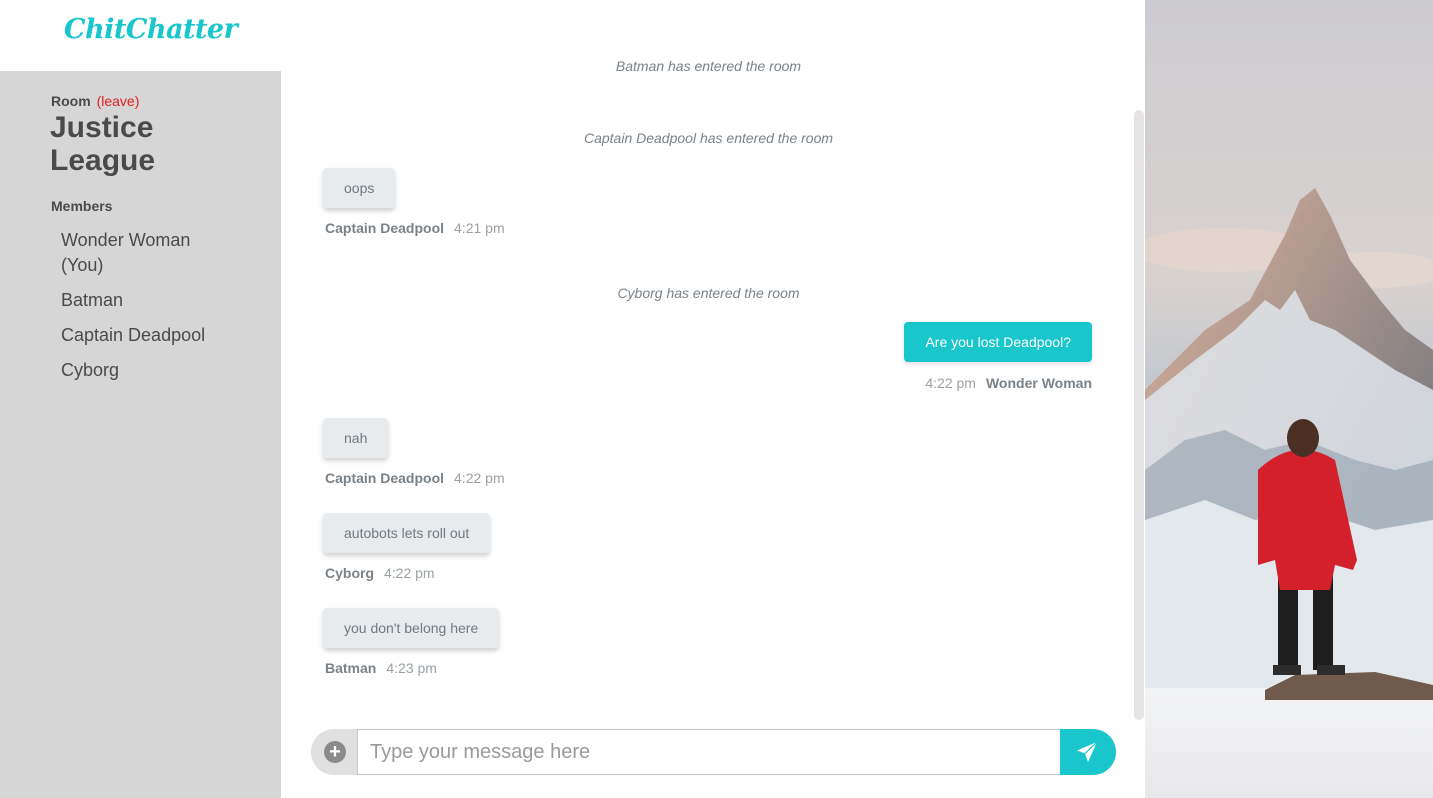  I want to click on message-meta: Batman 4:23 pm, so click(381, 668).